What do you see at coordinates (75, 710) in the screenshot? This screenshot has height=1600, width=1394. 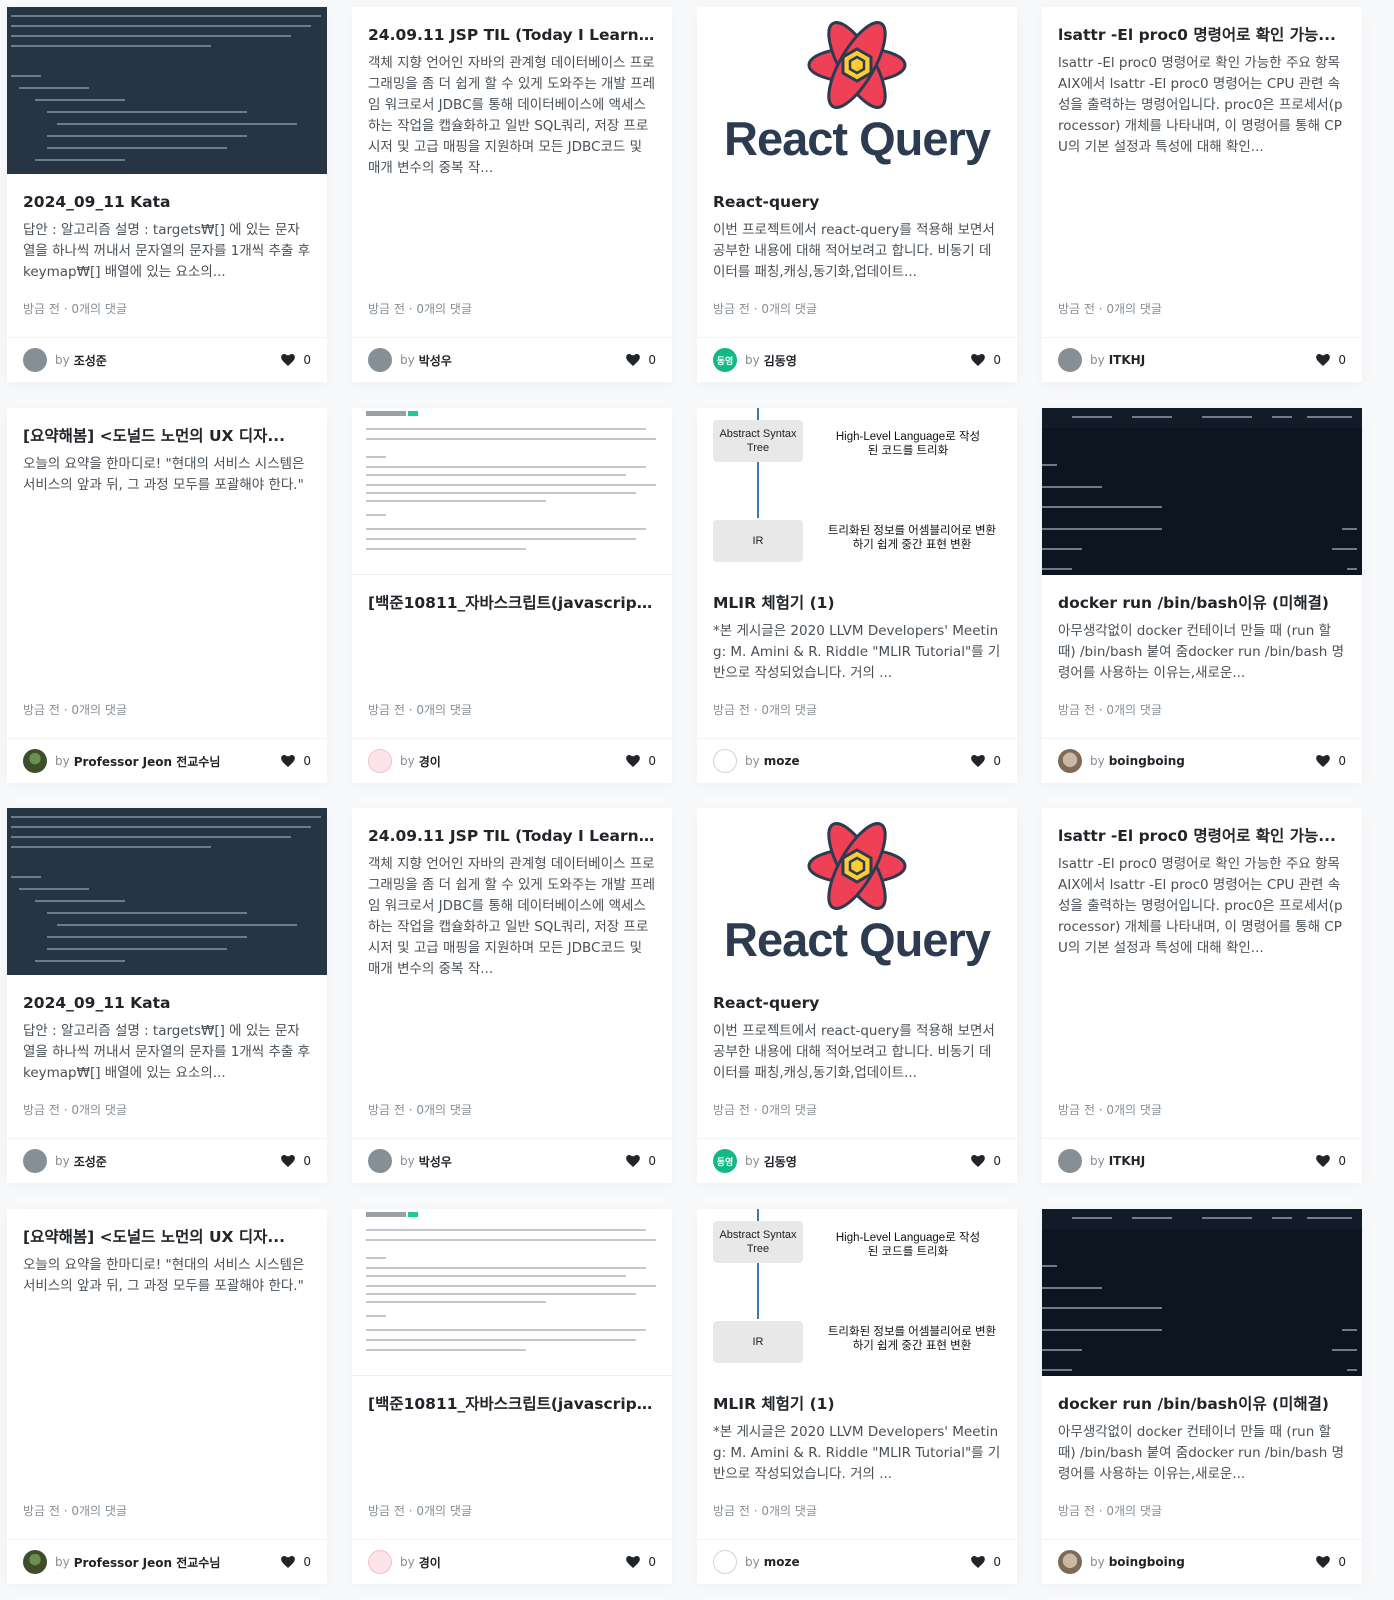 I see `post-meta: 방금 전 · 0개의 댓글` at bounding box center [75, 710].